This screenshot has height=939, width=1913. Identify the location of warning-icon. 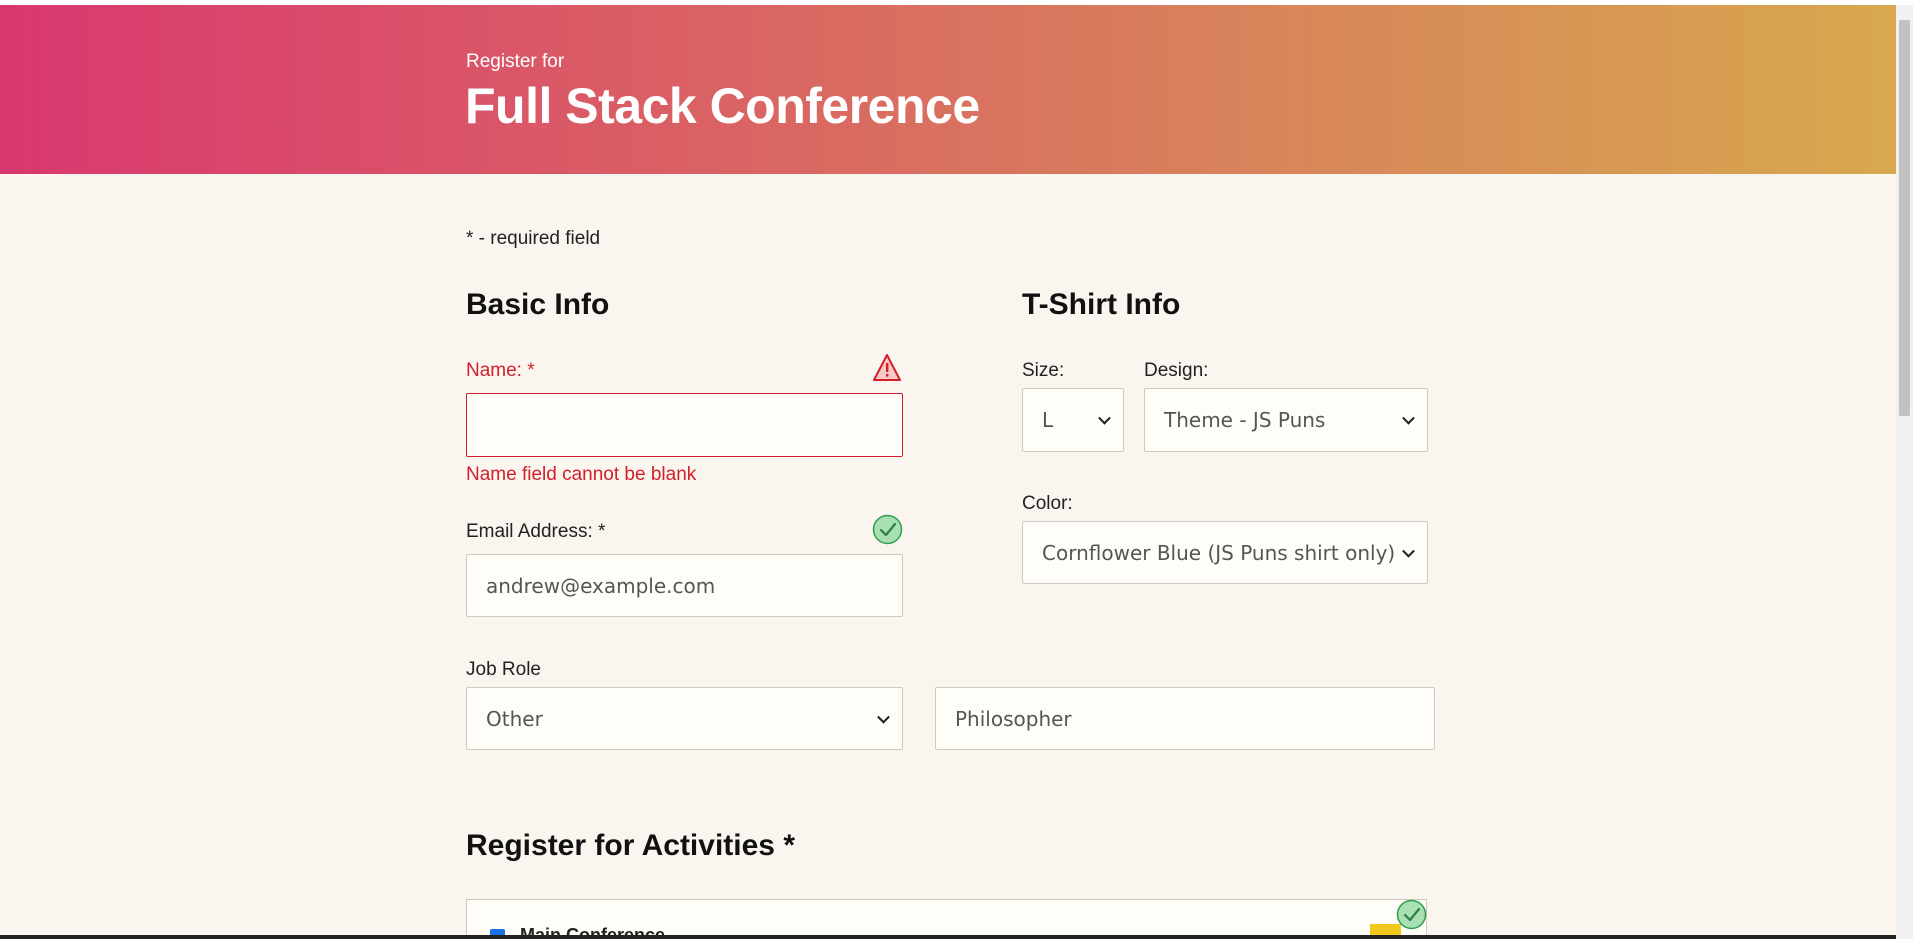
(887, 367).